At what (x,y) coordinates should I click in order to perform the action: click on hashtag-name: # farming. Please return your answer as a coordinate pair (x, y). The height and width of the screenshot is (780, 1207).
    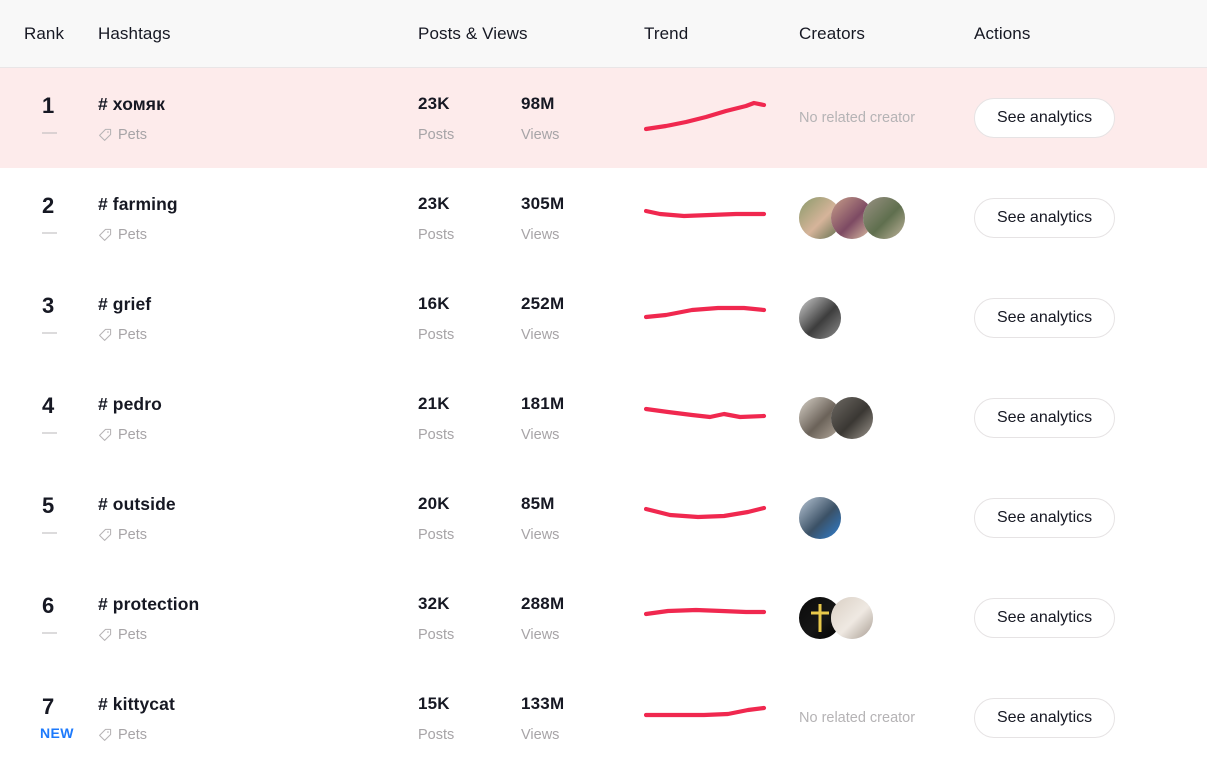
    Looking at the image, I should click on (258, 204).